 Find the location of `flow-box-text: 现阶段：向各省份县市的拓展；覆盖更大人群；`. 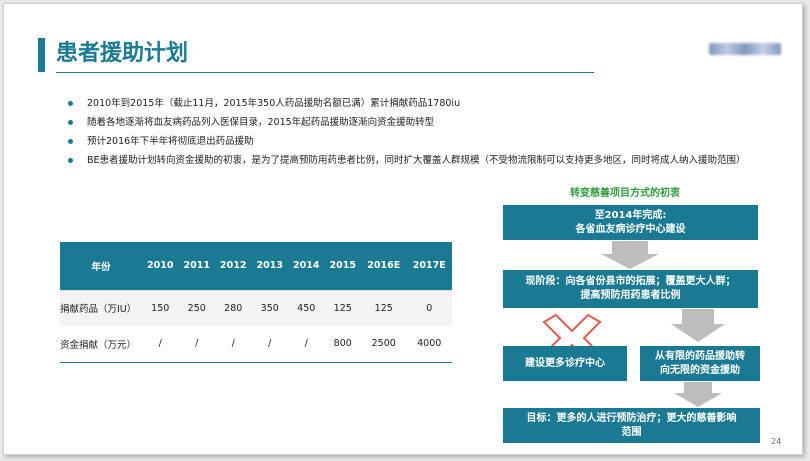

flow-box-text: 现阶段：向各省份县市的拓展；覆盖更大人群； is located at coordinates (630, 281).